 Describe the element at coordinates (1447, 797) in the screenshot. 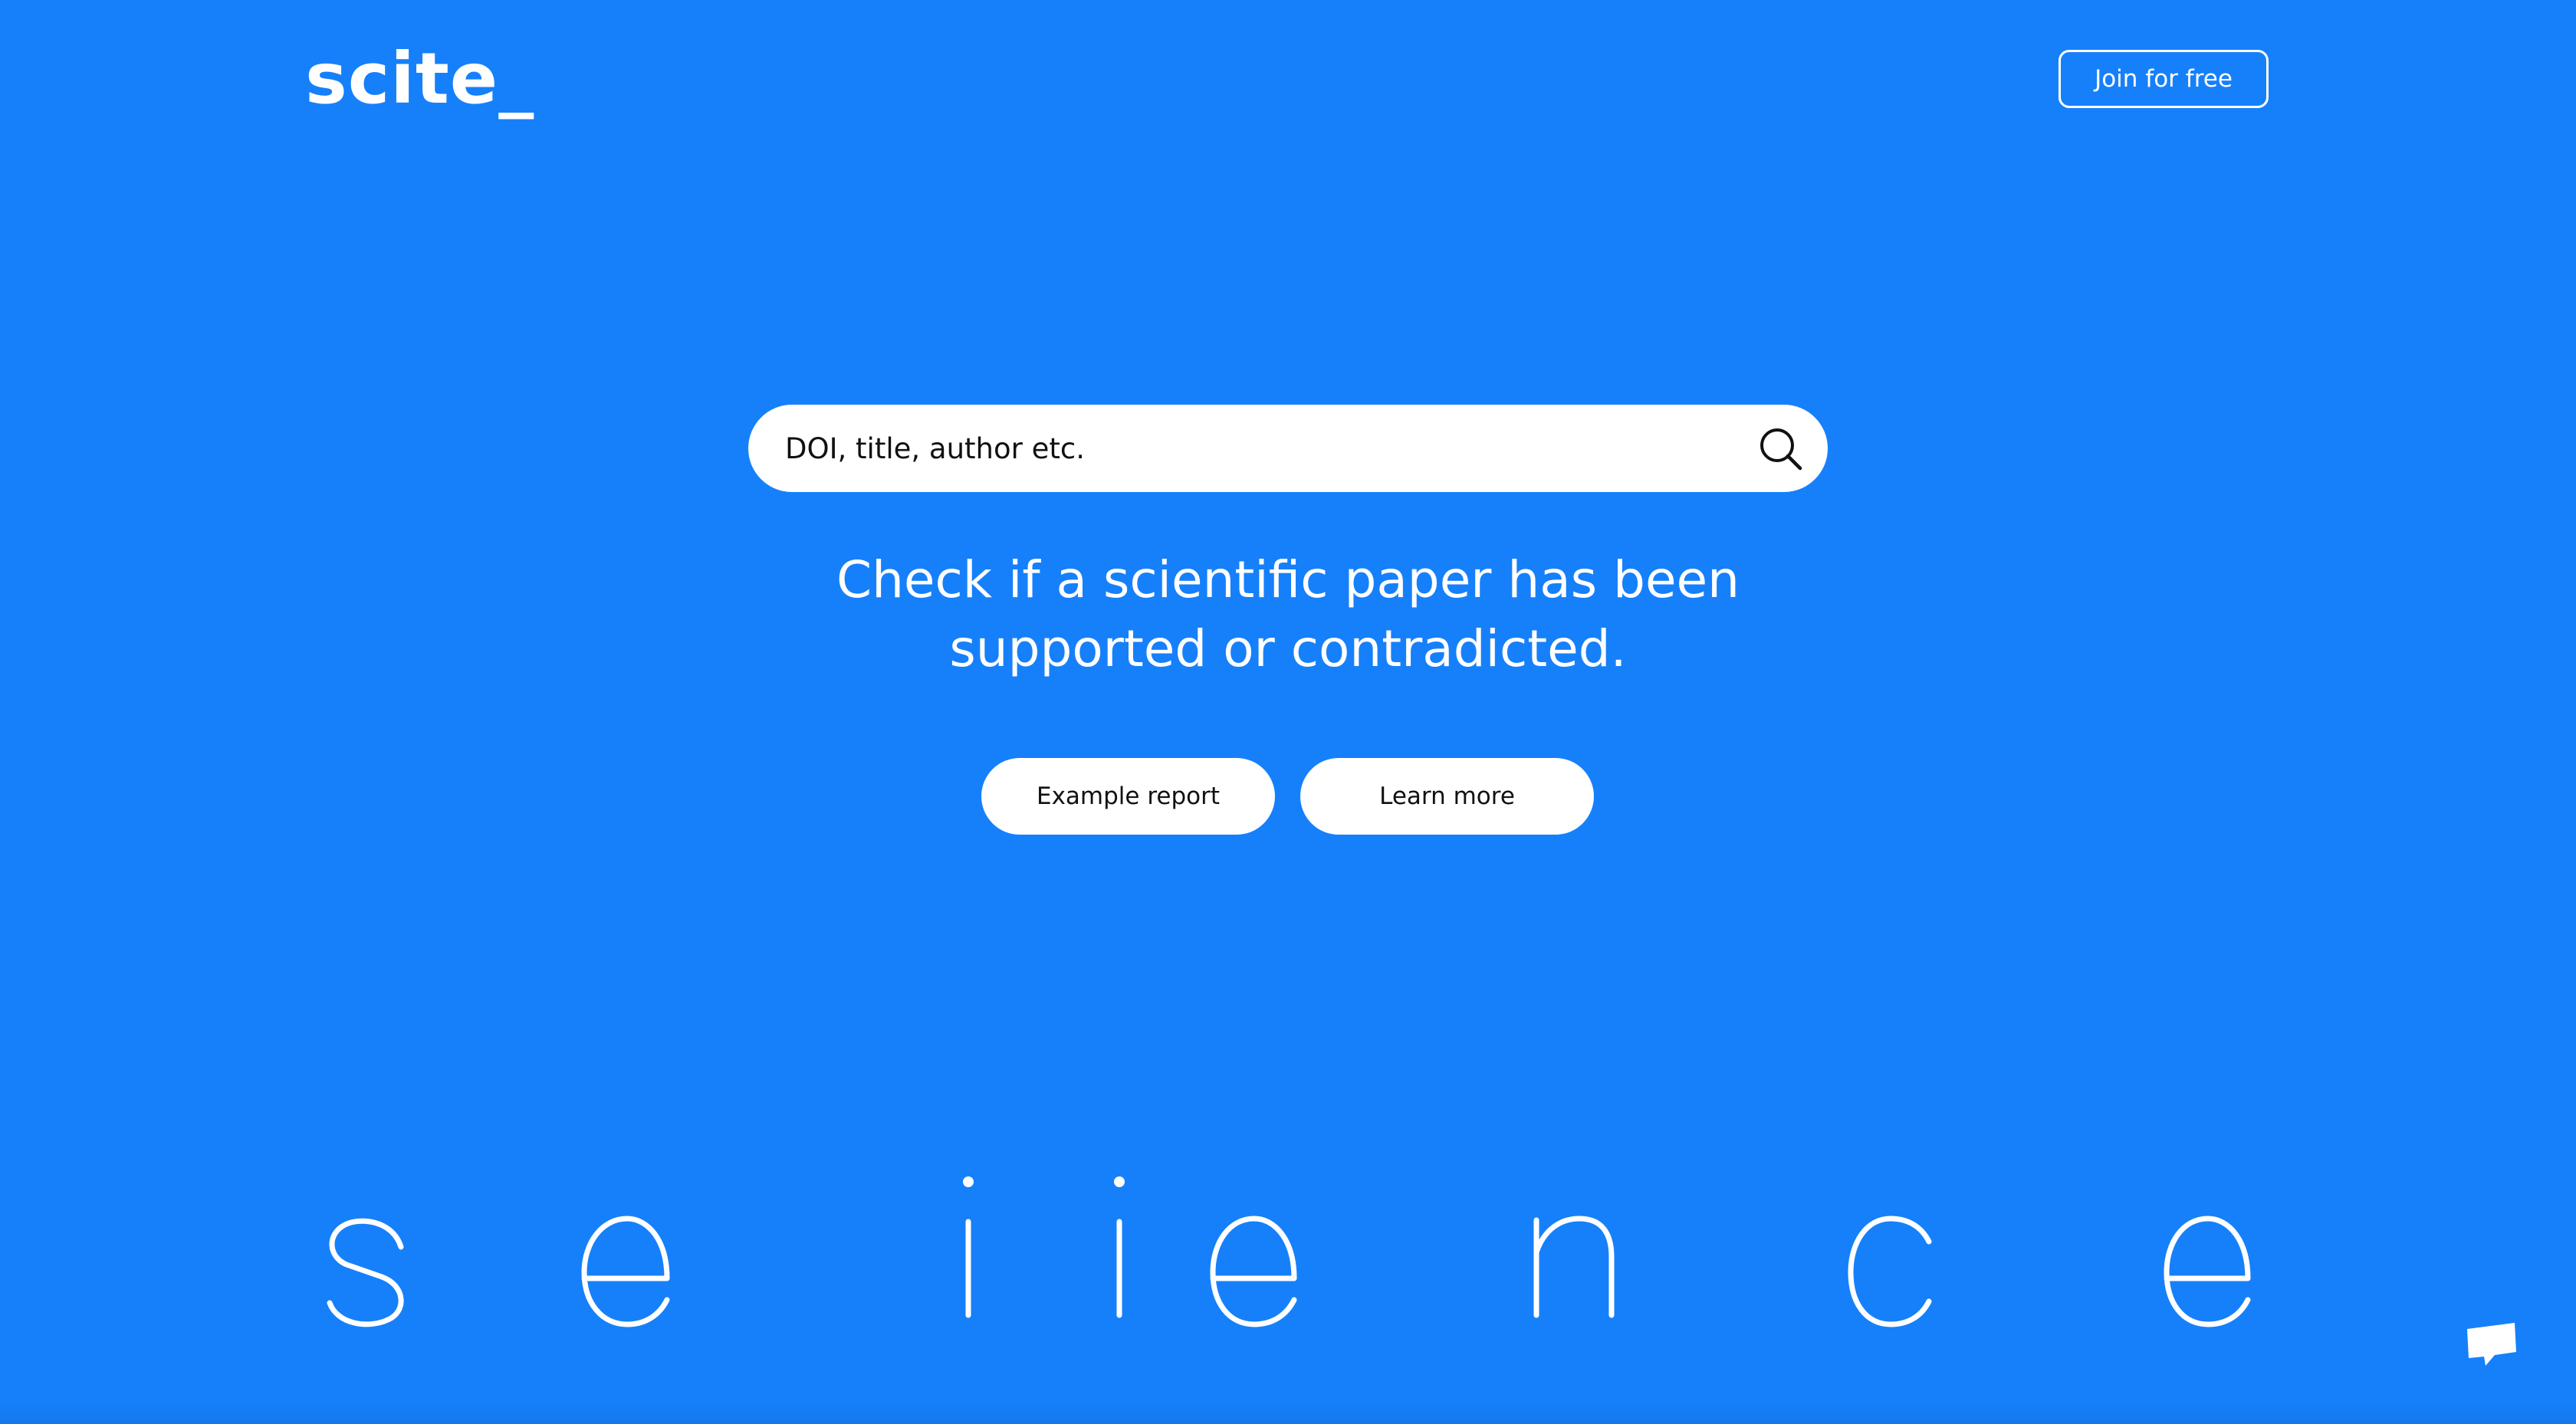

I see `learn-more-button: Learn more` at that location.